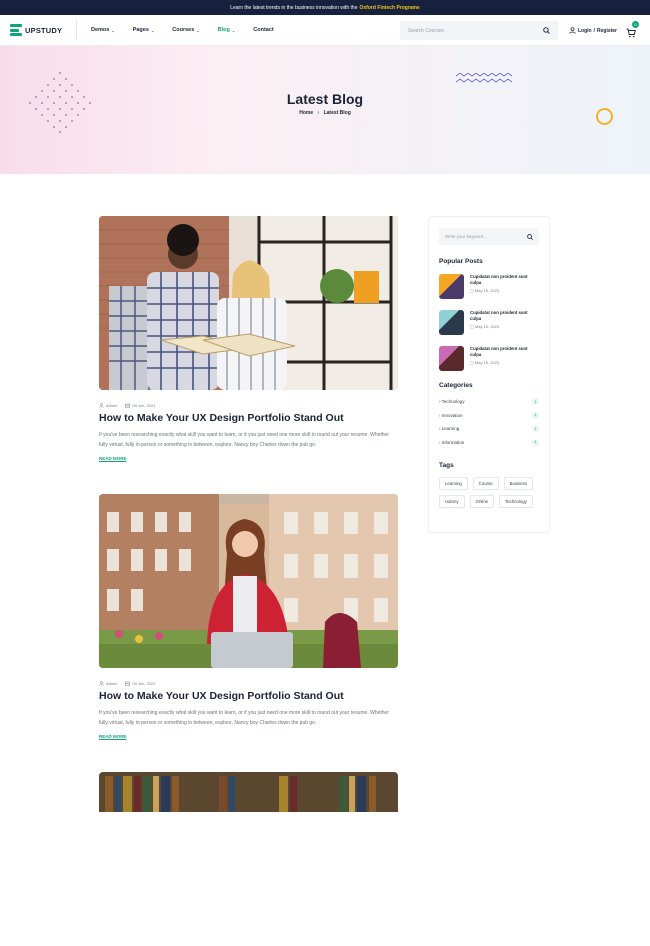 The image size is (650, 946). Describe the element at coordinates (16, 30) in the screenshot. I see `logo-icon` at that location.